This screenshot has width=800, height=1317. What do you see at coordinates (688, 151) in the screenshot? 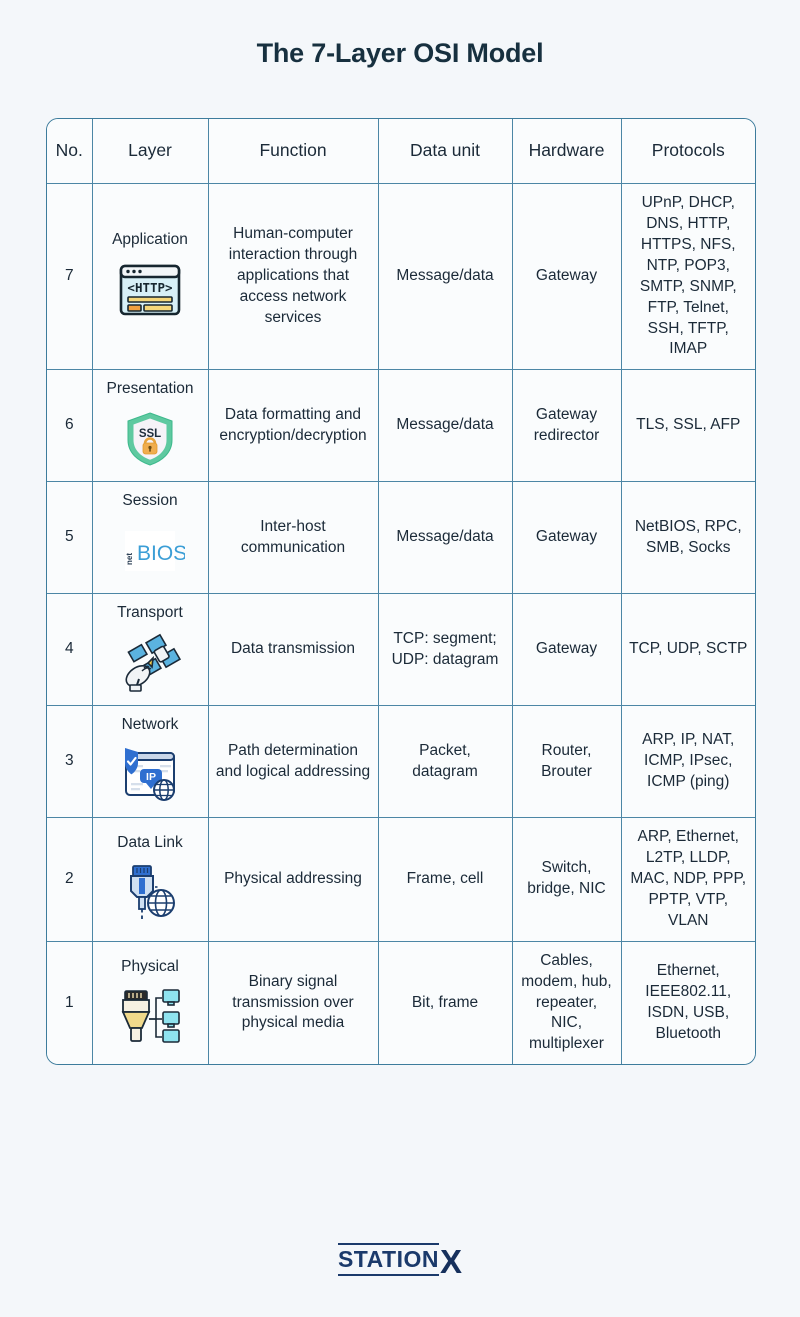
I see `column-header-protocols: Protocols` at bounding box center [688, 151].